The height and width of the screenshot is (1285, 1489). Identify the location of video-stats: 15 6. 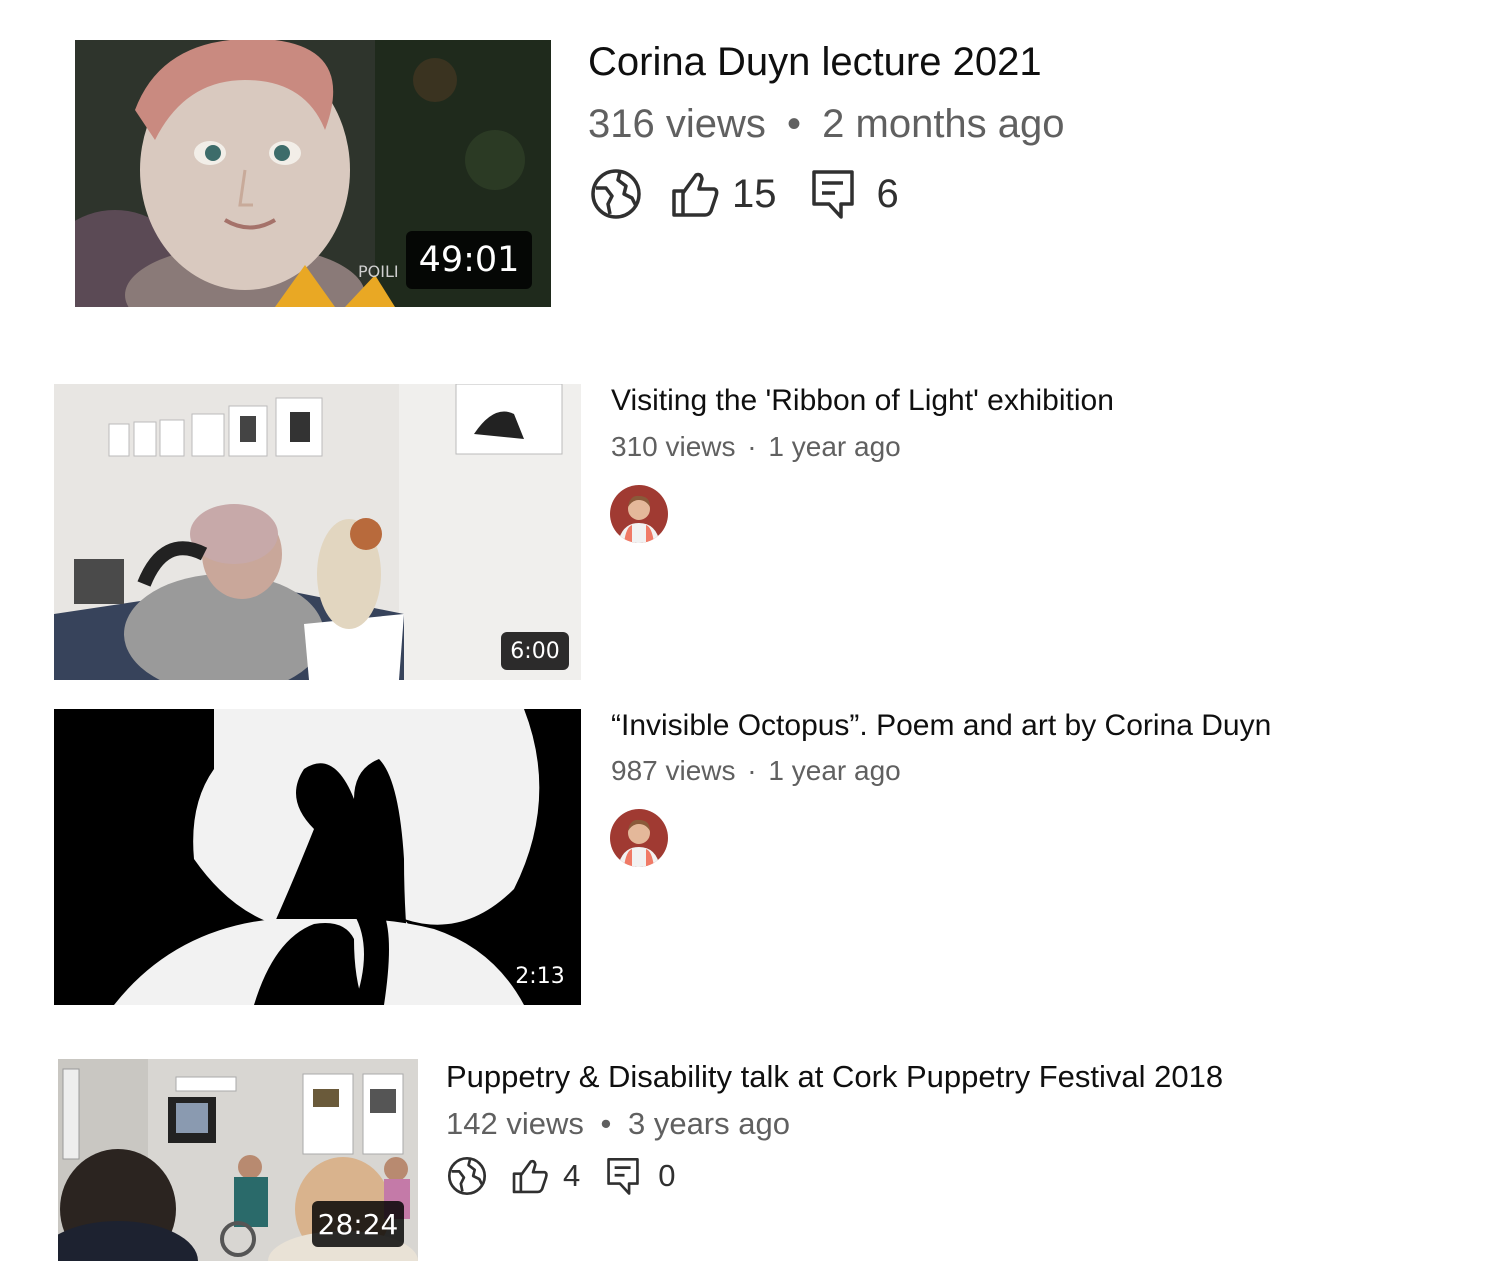
(744, 194).